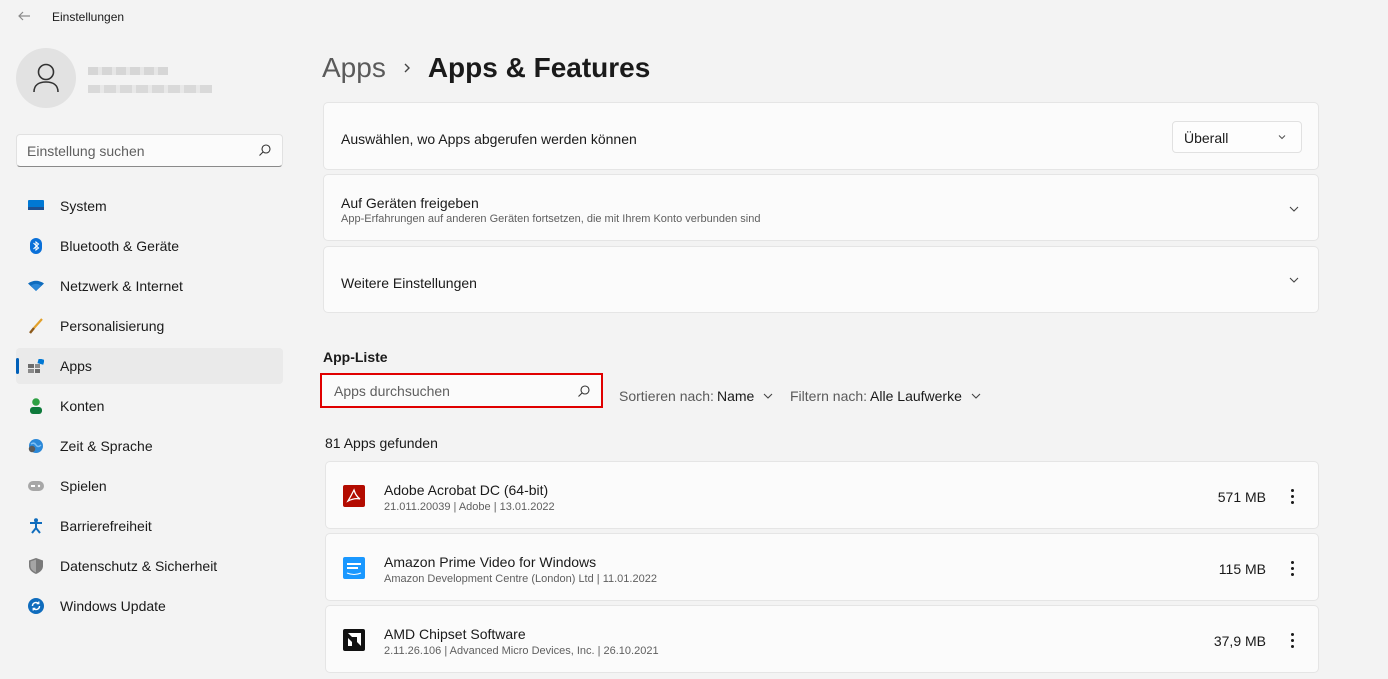 The width and height of the screenshot is (1388, 679). Describe the element at coordinates (354, 496) in the screenshot. I see `adobe-acrobat-icon` at that location.